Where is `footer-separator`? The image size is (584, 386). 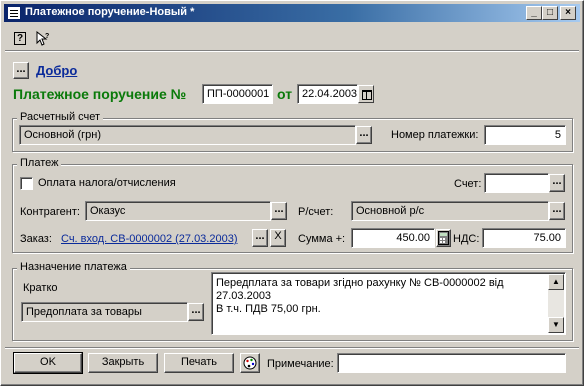
footer-separator is located at coordinates (292, 348).